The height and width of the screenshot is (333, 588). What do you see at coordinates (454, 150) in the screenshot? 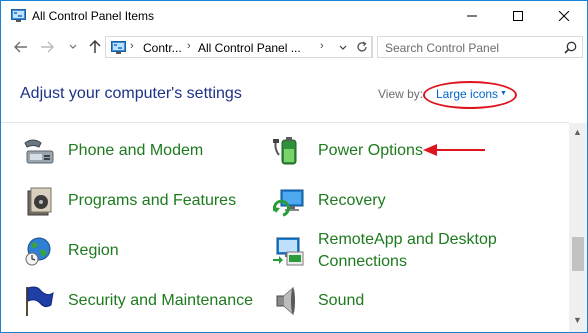
I see `annotation-arrow` at bounding box center [454, 150].